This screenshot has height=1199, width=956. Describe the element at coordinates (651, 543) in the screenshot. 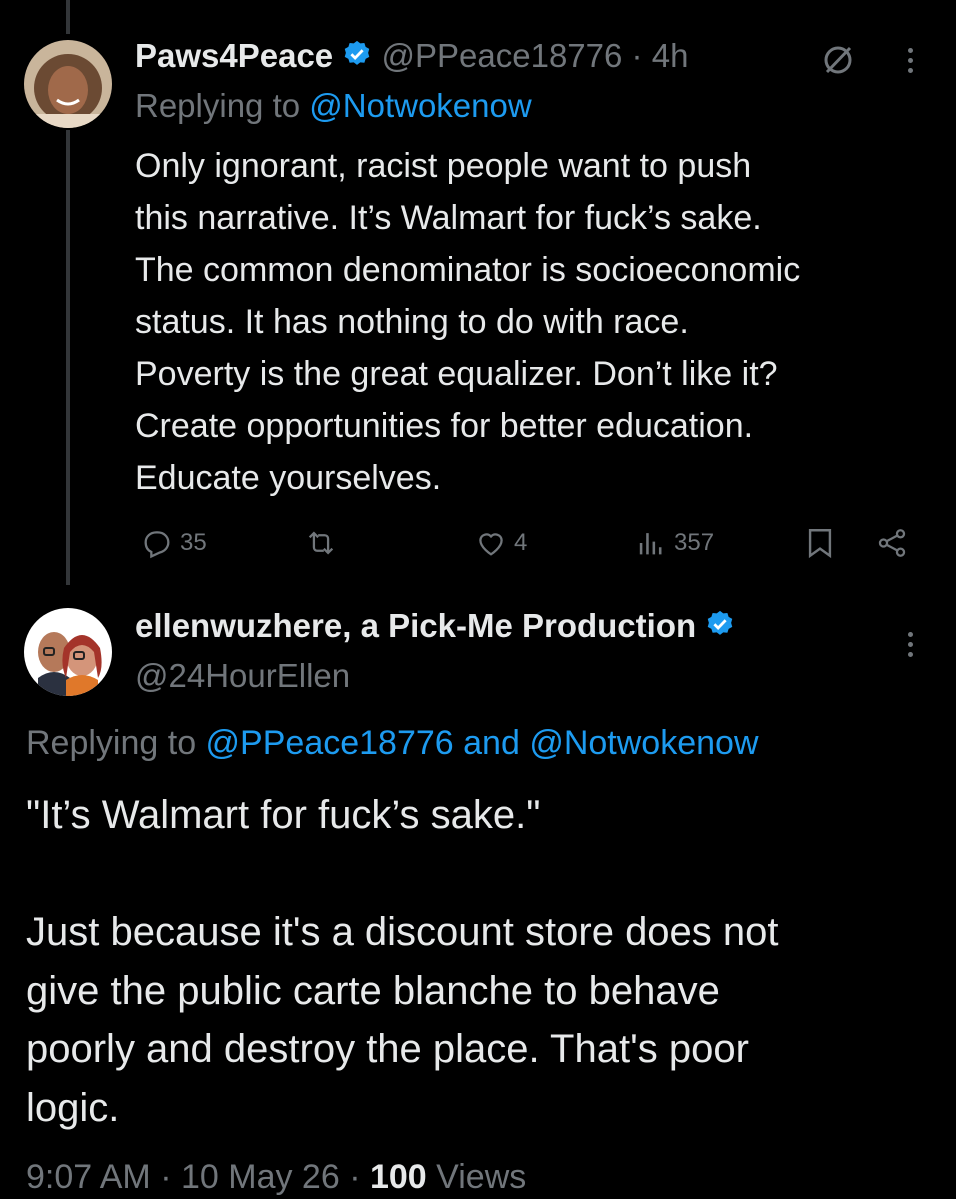

I see `views-icon` at that location.